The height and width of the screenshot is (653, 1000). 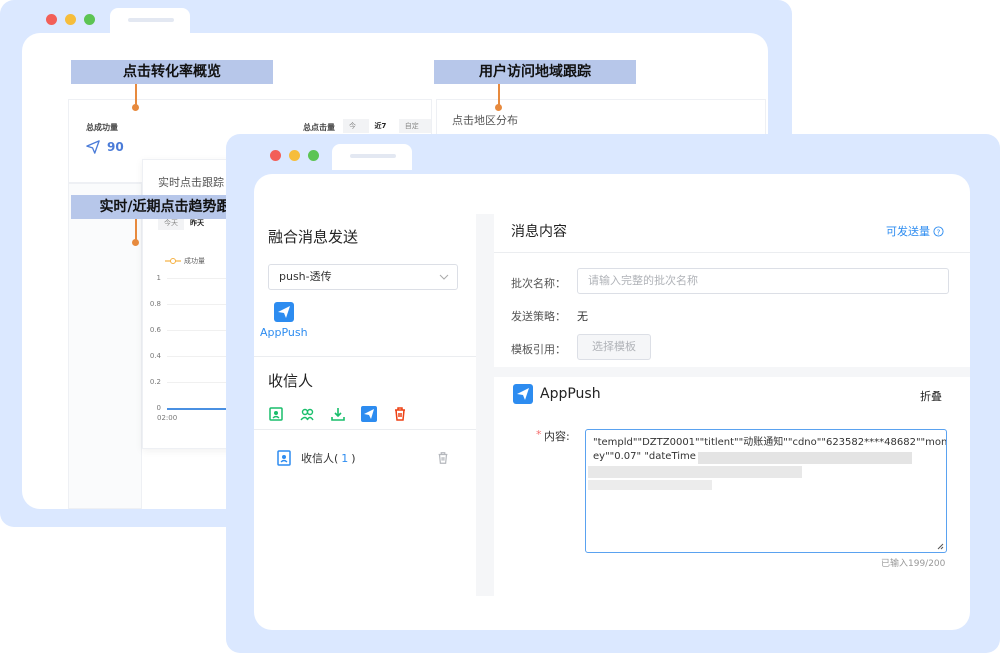 What do you see at coordinates (194, 261) in the screenshot?
I see `legend-label: 成功量` at bounding box center [194, 261].